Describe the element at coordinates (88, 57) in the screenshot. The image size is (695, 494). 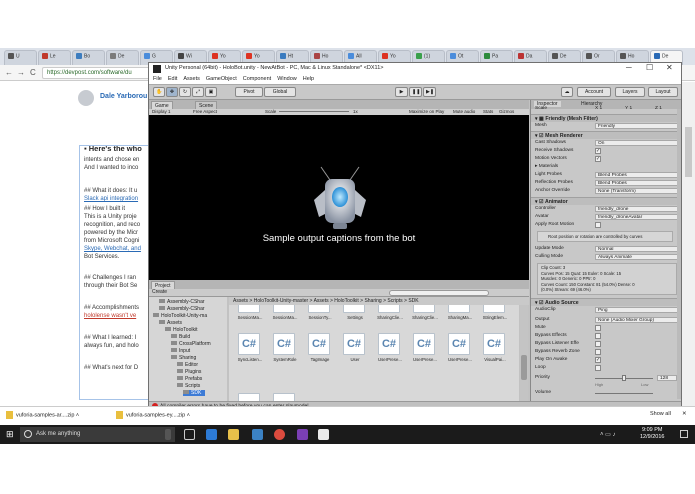
I see `browser-tab: Bo` at that location.